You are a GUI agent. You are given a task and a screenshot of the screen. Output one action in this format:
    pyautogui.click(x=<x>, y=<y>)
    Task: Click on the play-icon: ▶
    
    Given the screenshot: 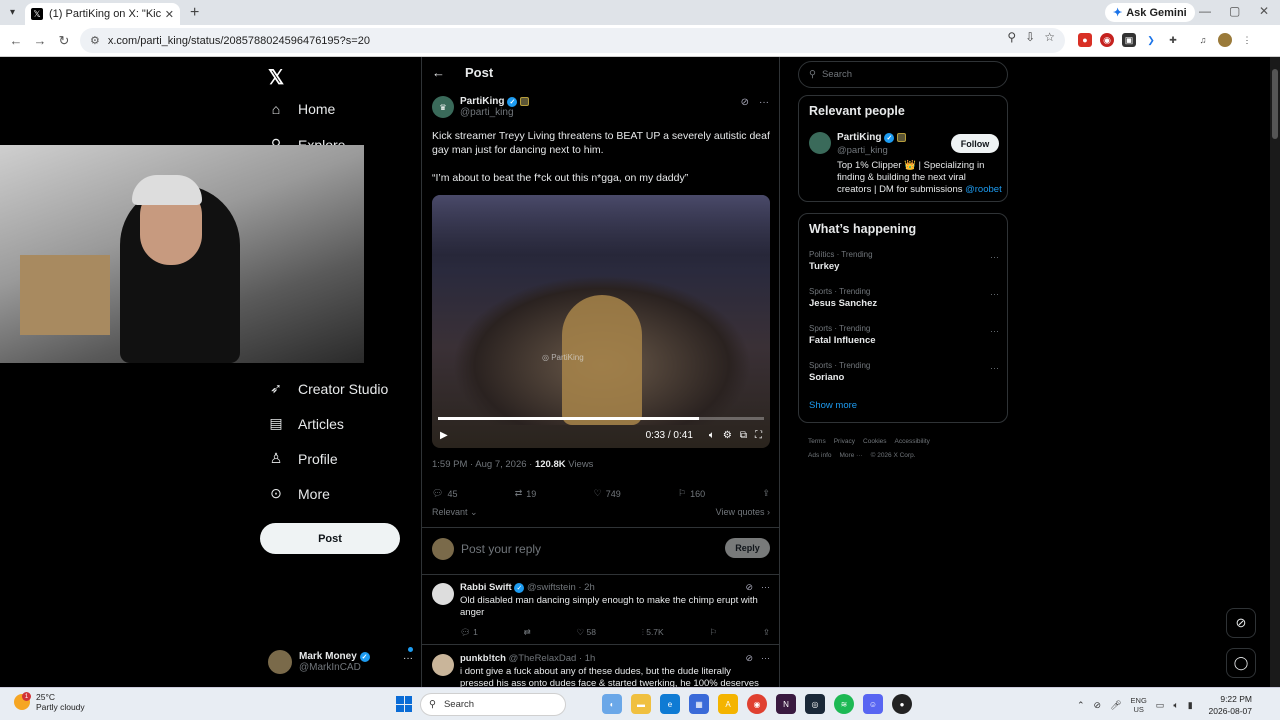 What is the action you would take?
    pyautogui.click(x=444, y=435)
    